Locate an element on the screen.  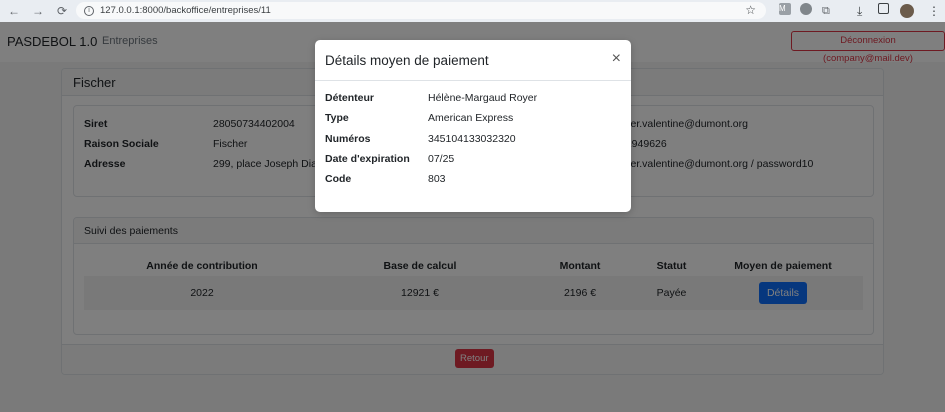
back-icon: ← is located at coordinates (14, 11).